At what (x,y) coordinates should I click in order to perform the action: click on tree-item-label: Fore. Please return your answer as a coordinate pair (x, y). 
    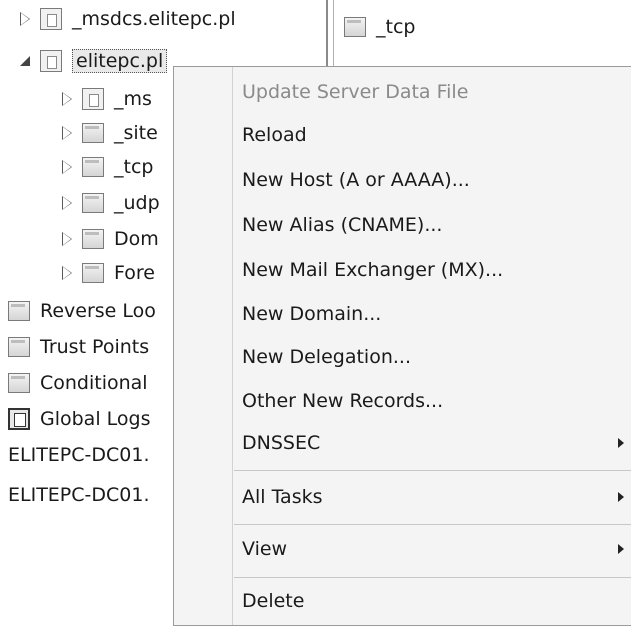
    Looking at the image, I should click on (134, 273).